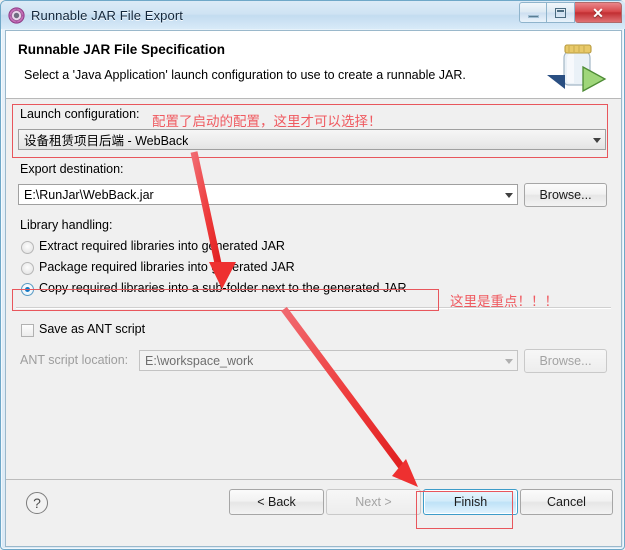 The image size is (625, 550). I want to click on page-title: Runnable JAR File Specification, so click(122, 49).